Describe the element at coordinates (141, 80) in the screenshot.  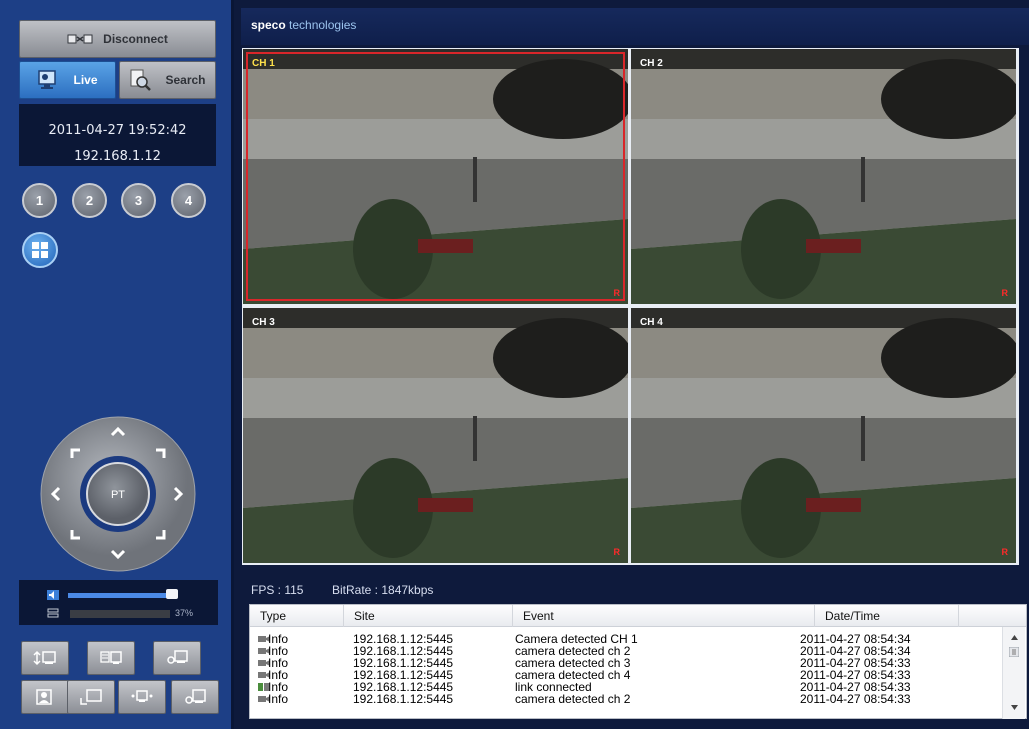
I see `search-icon` at that location.